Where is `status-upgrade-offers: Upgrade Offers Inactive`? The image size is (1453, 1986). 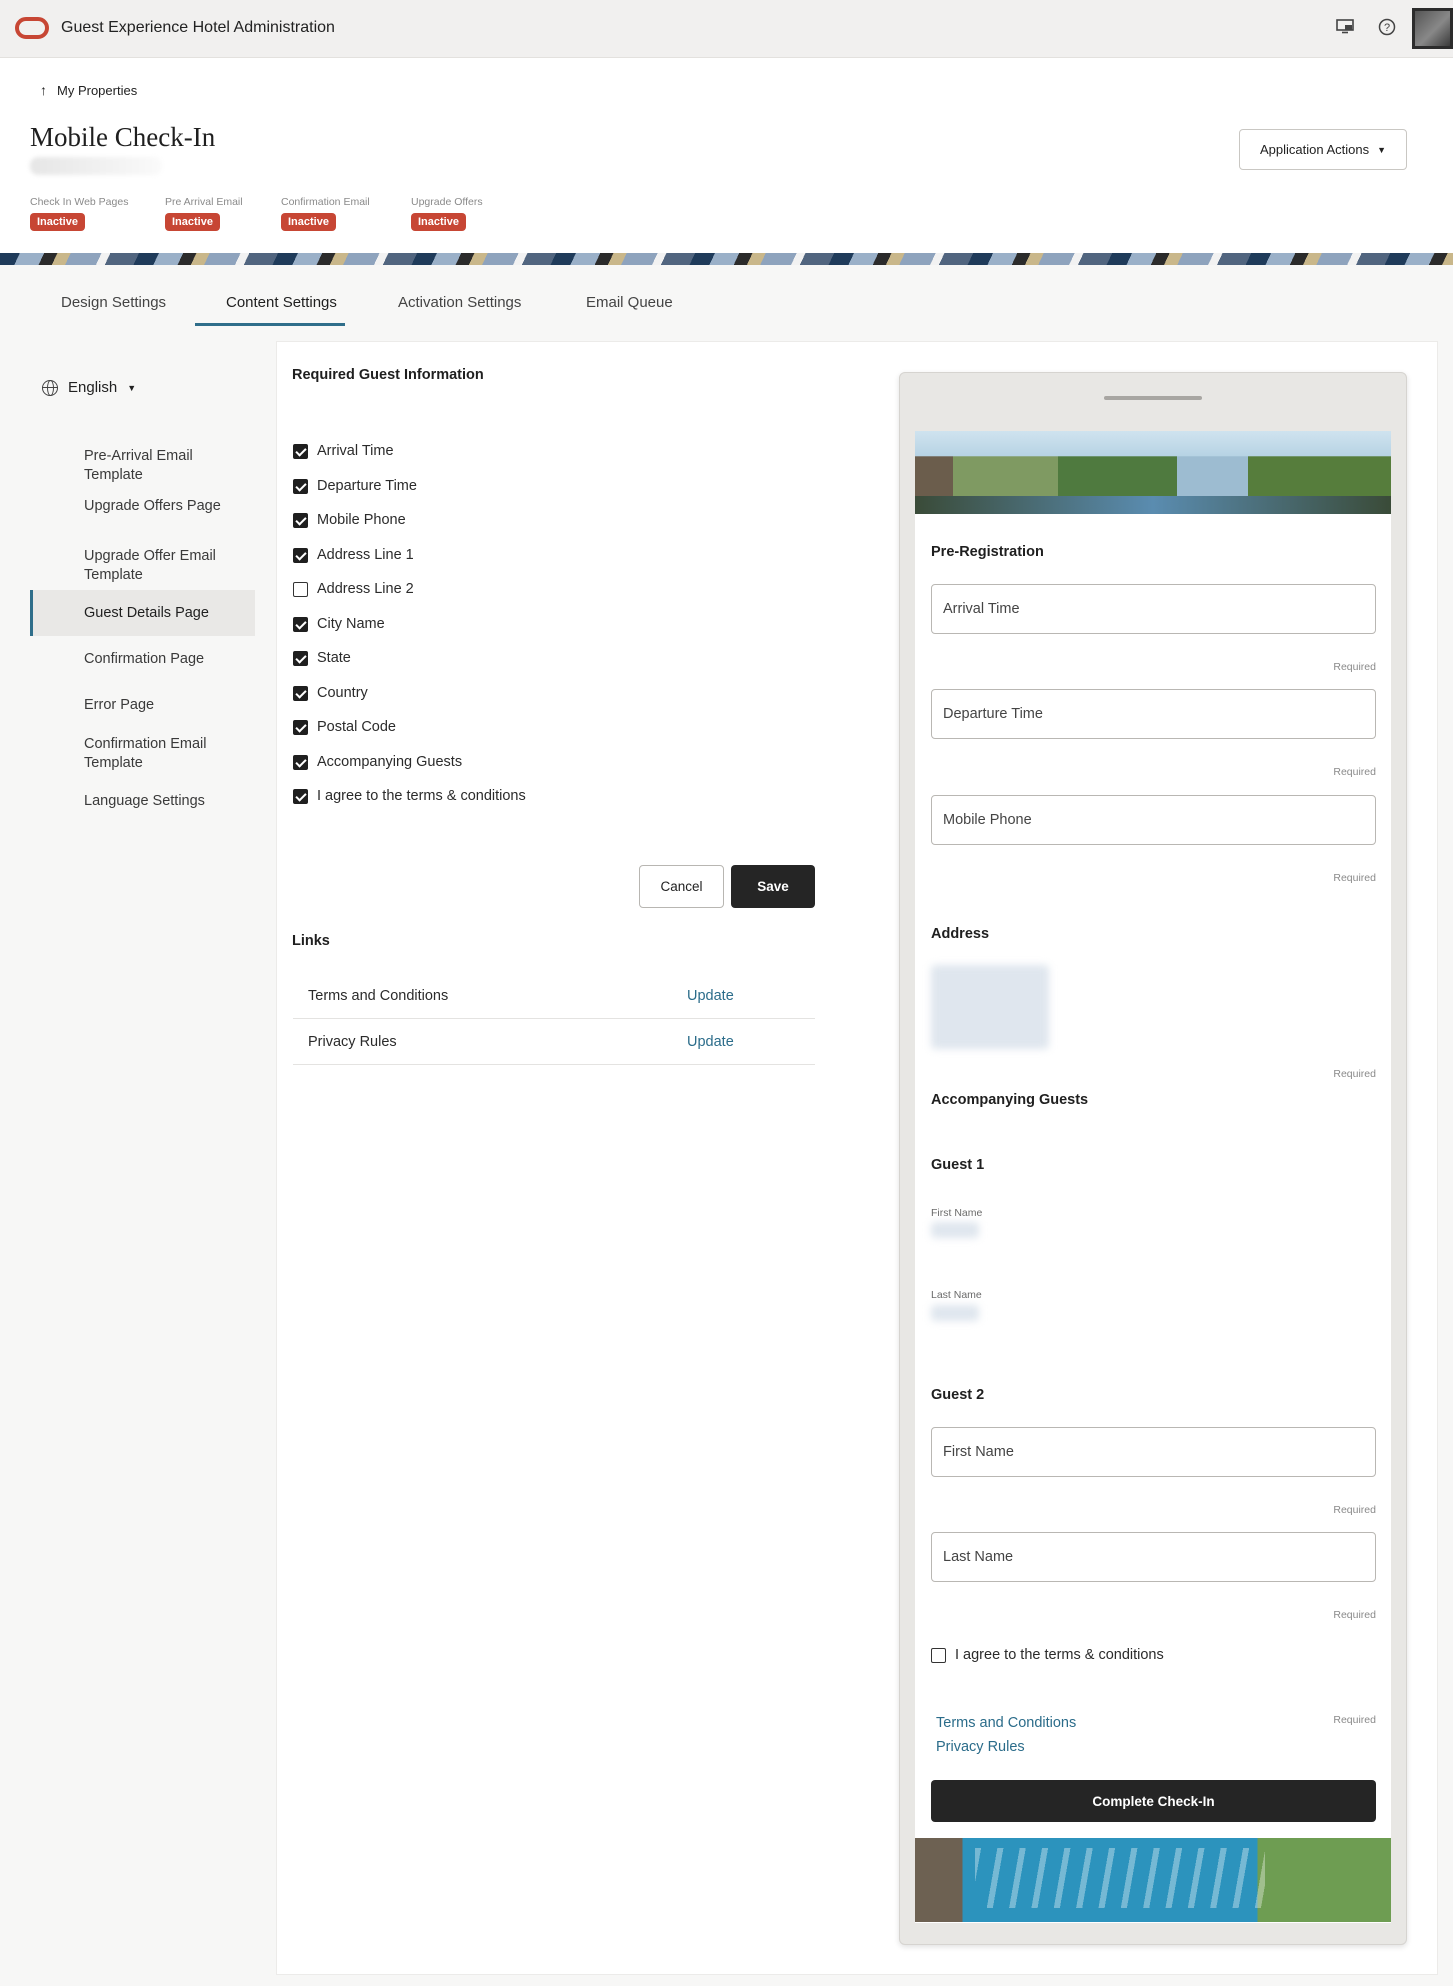
status-upgrade-offers: Upgrade Offers Inactive is located at coordinates (447, 213).